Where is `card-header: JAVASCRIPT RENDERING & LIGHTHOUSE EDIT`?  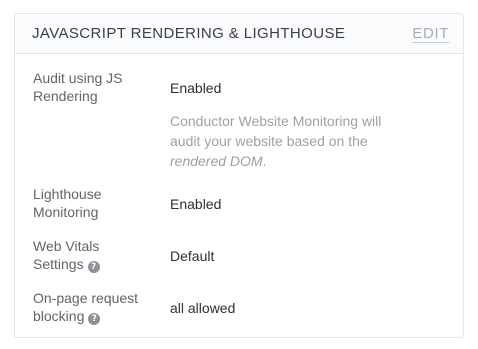 card-header: JAVASCRIPT RENDERING & LIGHTHOUSE EDIT is located at coordinates (239, 34).